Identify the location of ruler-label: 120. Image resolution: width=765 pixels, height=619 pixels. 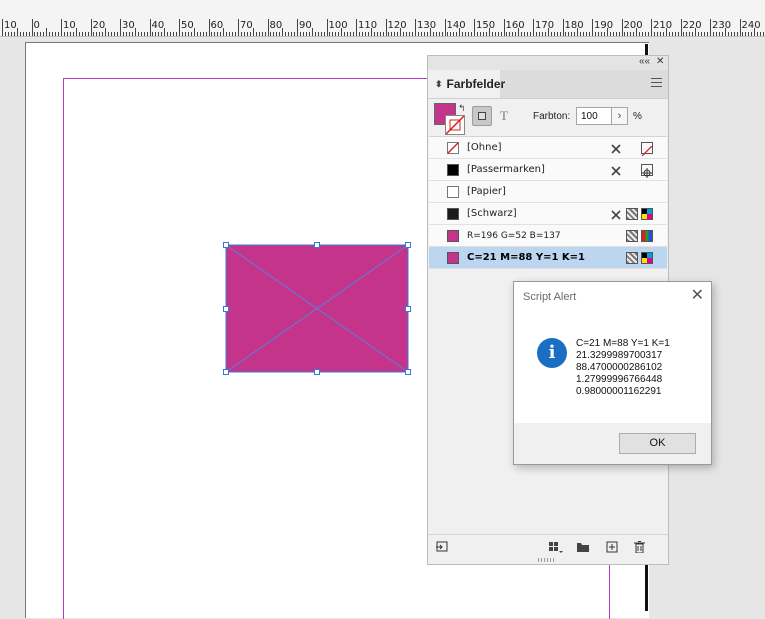
(397, 25).